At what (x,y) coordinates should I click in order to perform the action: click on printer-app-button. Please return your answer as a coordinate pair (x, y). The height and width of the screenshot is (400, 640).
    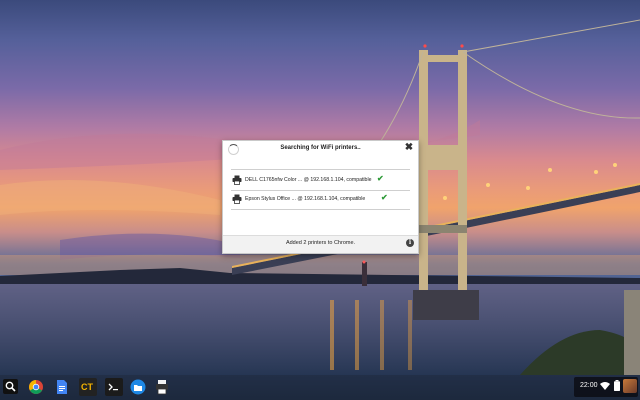
    Looking at the image, I should click on (162, 387).